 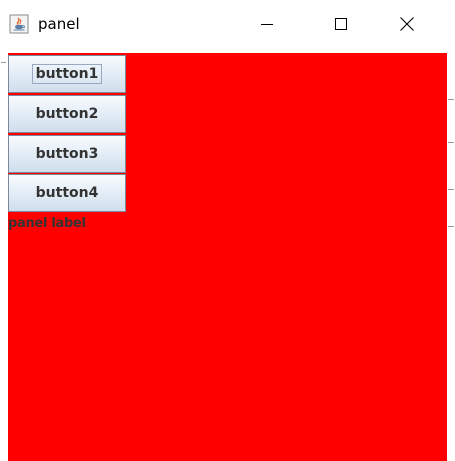 I want to click on maximize-icon, so click(x=341, y=24).